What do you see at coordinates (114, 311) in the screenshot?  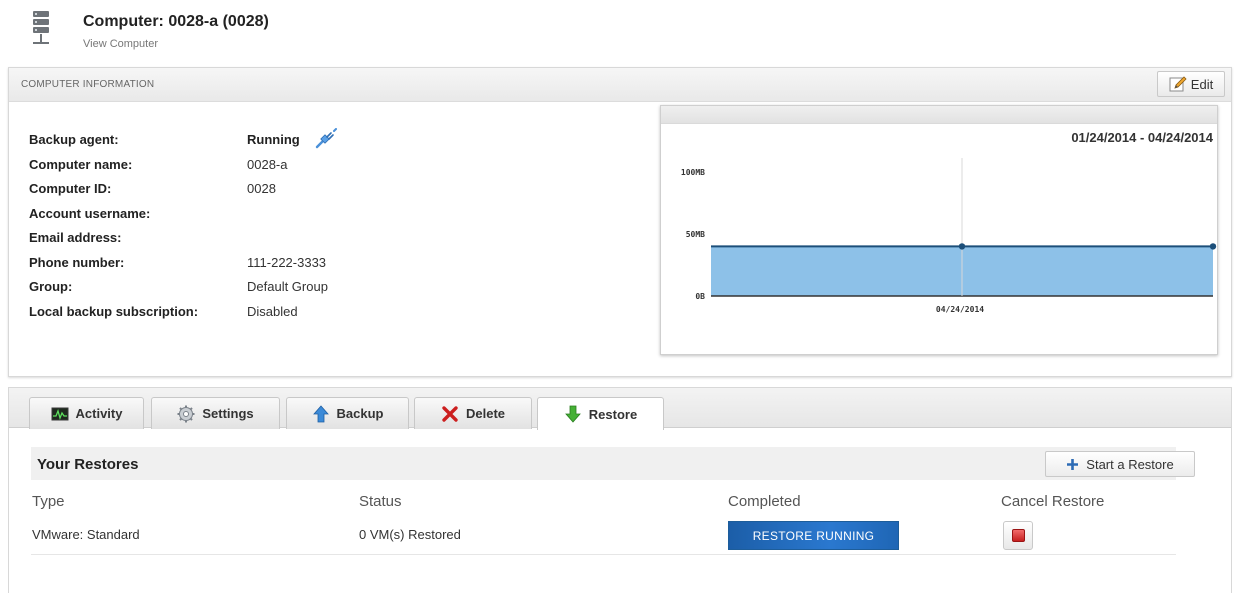 I see `info-label: Local backup subscription:` at bounding box center [114, 311].